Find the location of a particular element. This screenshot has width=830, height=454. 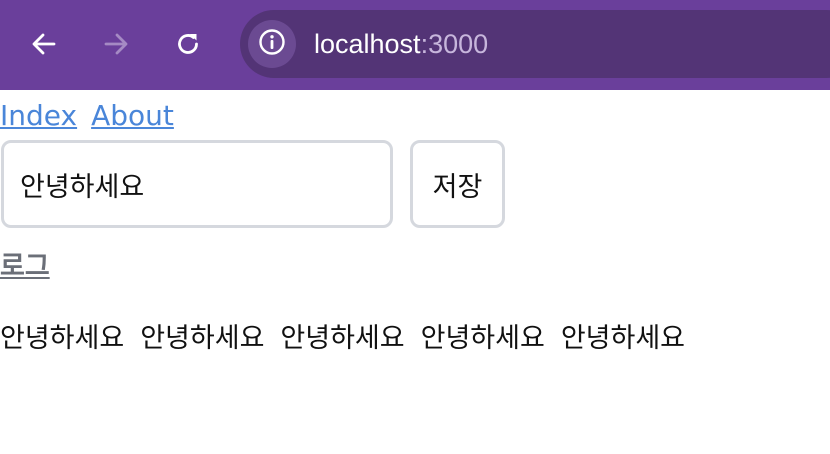

arrow-left-icon is located at coordinates (44, 44).